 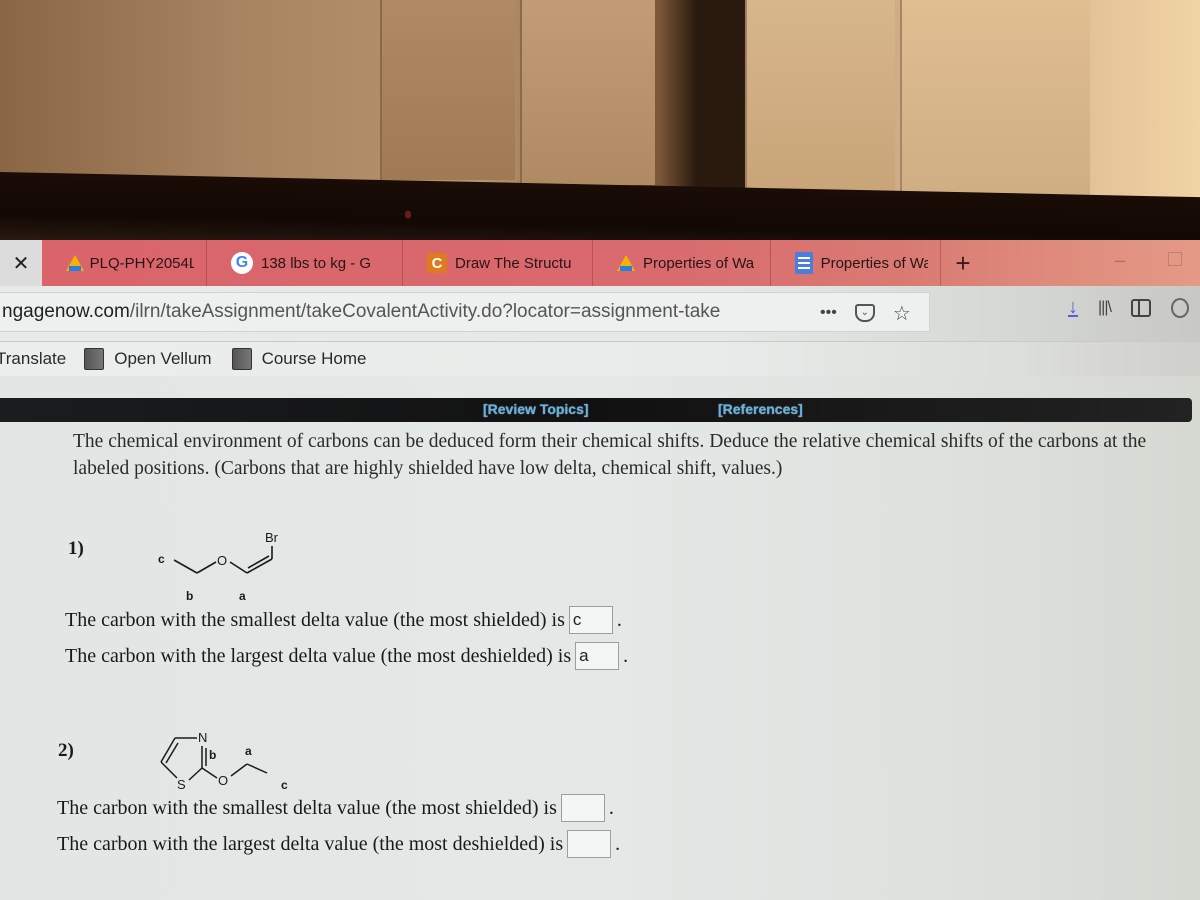 What do you see at coordinates (597, 656) in the screenshot?
I see `q1-largest-answer-input: a` at bounding box center [597, 656].